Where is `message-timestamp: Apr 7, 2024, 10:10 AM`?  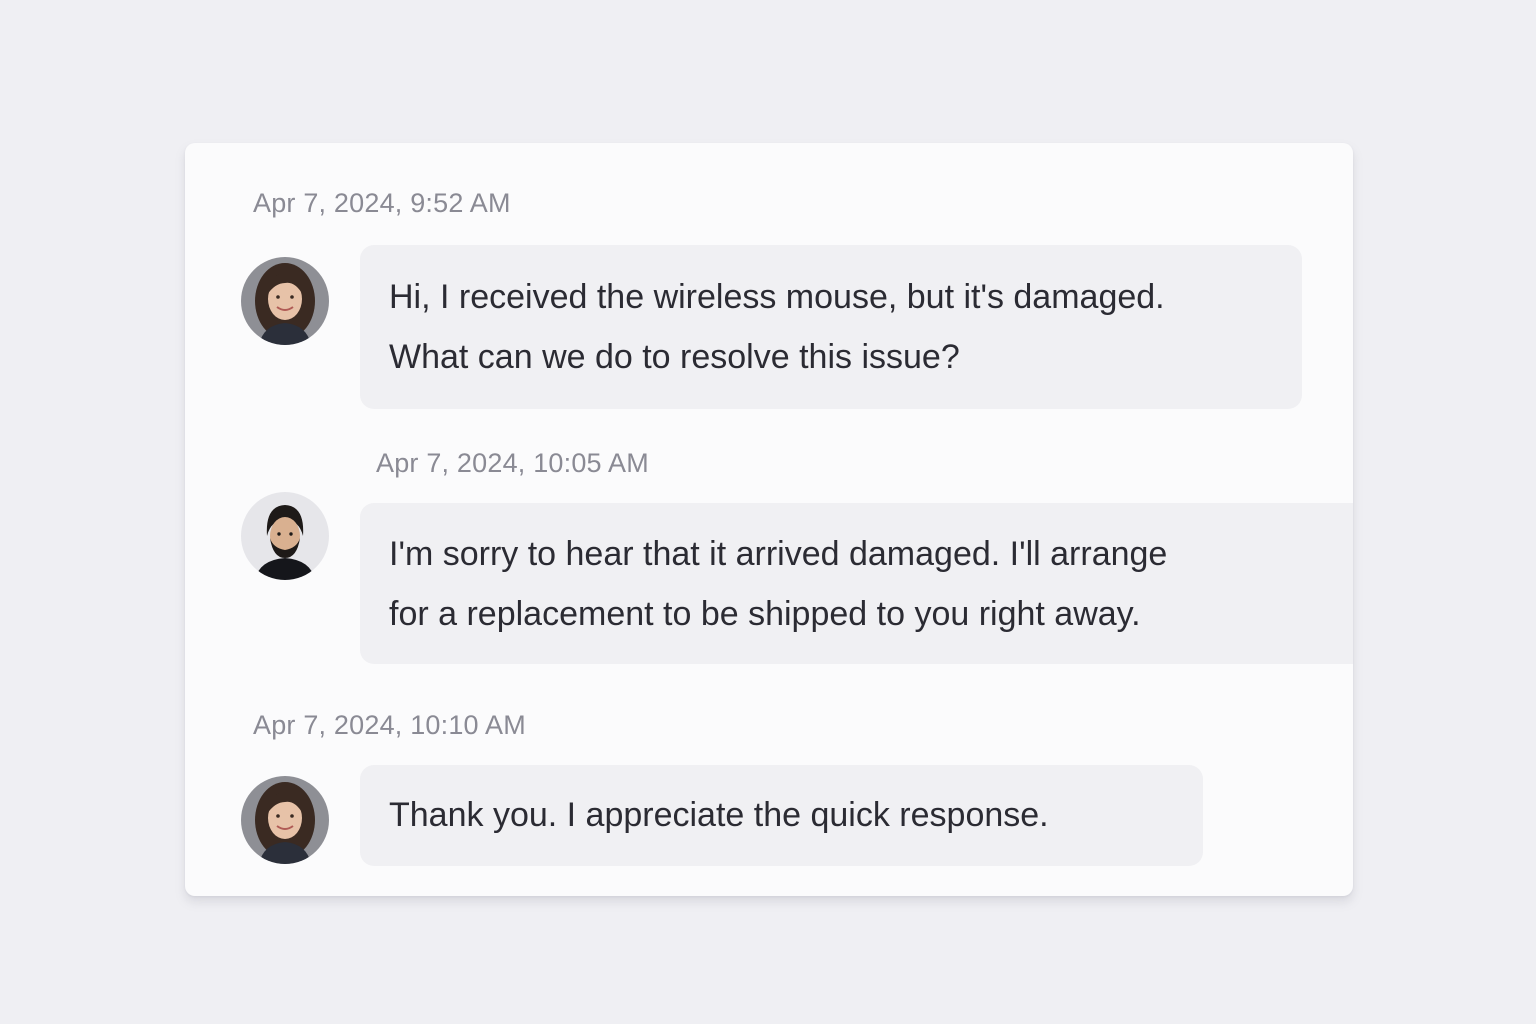 message-timestamp: Apr 7, 2024, 10:10 AM is located at coordinates (389, 725).